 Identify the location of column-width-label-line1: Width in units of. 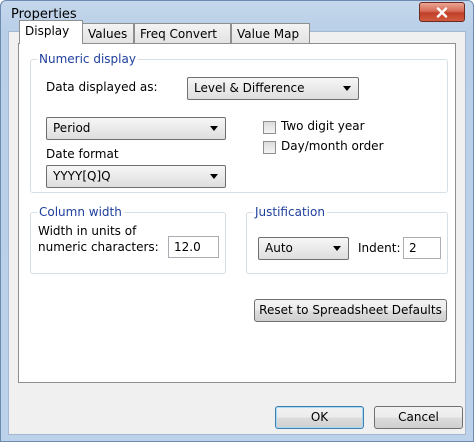
(87, 231).